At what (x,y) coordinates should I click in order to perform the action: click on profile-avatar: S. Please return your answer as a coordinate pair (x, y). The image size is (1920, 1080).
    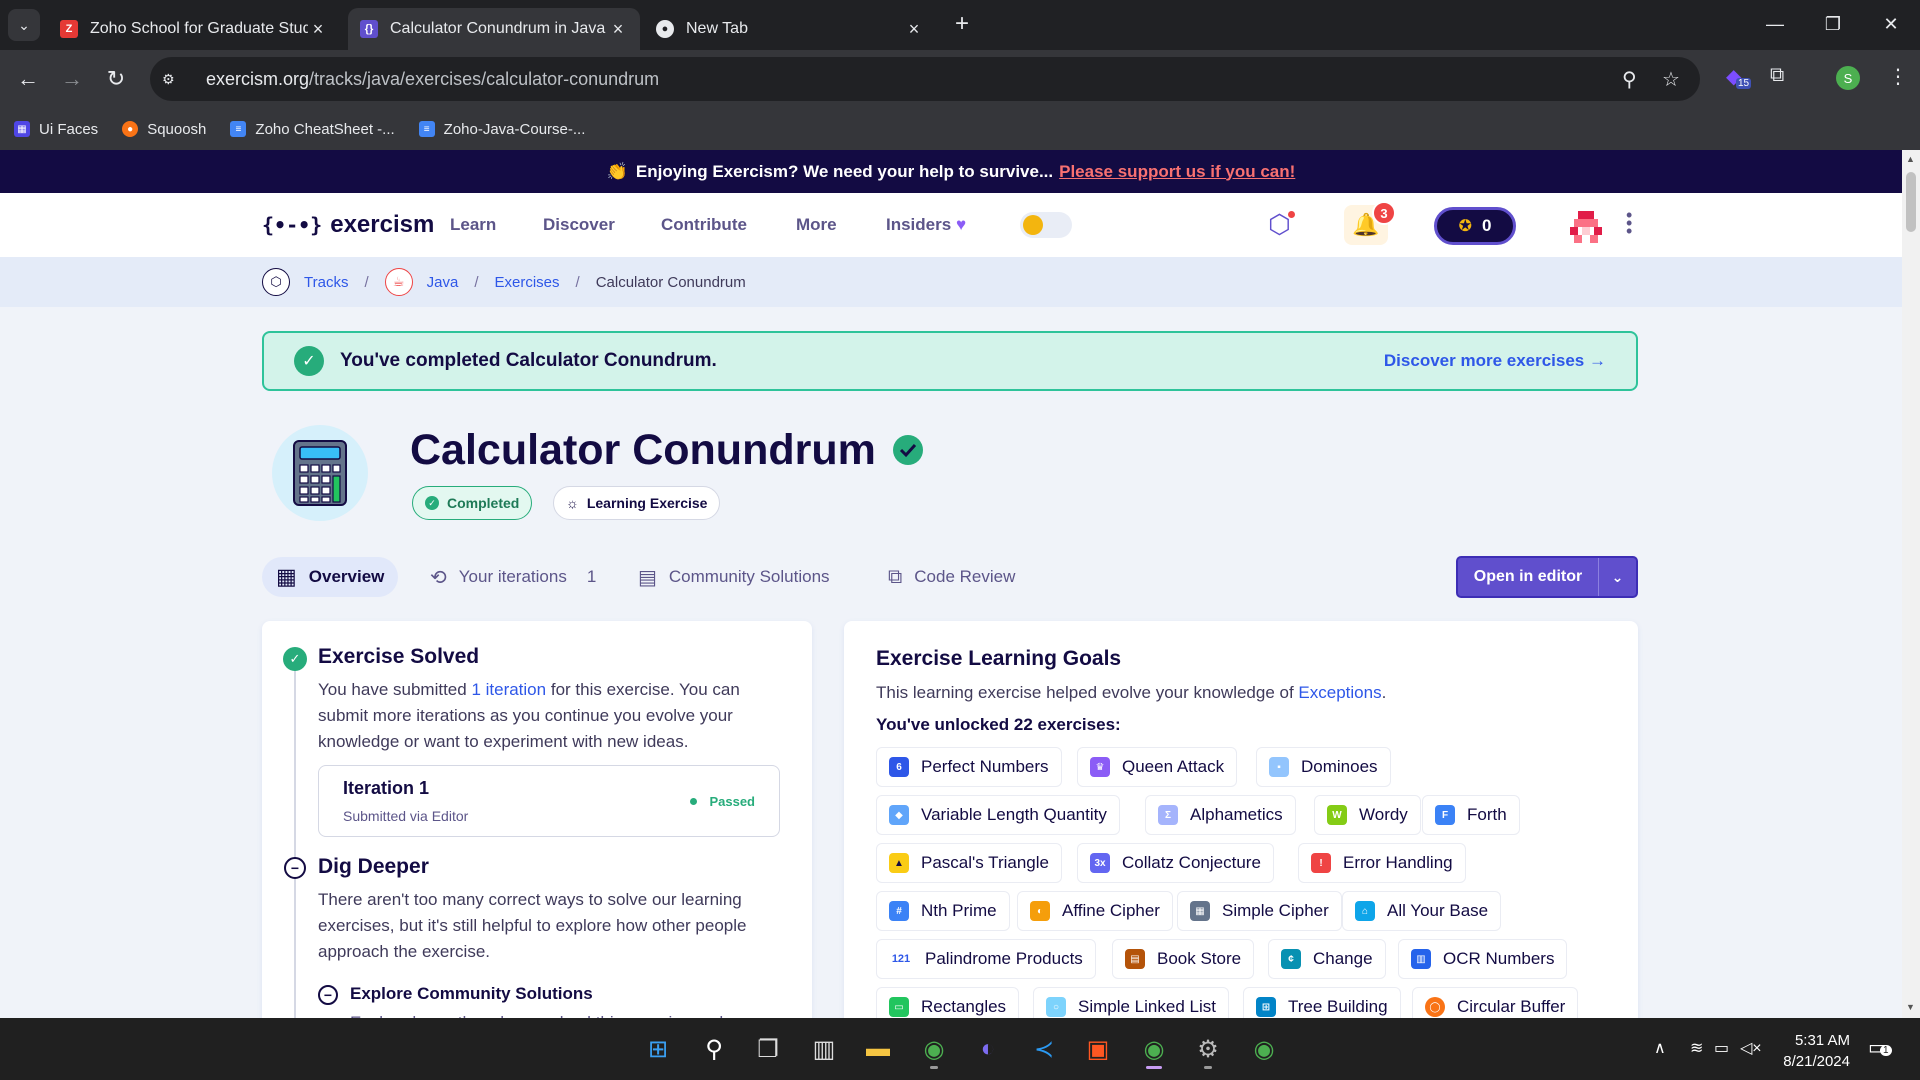
    Looking at the image, I should click on (1848, 78).